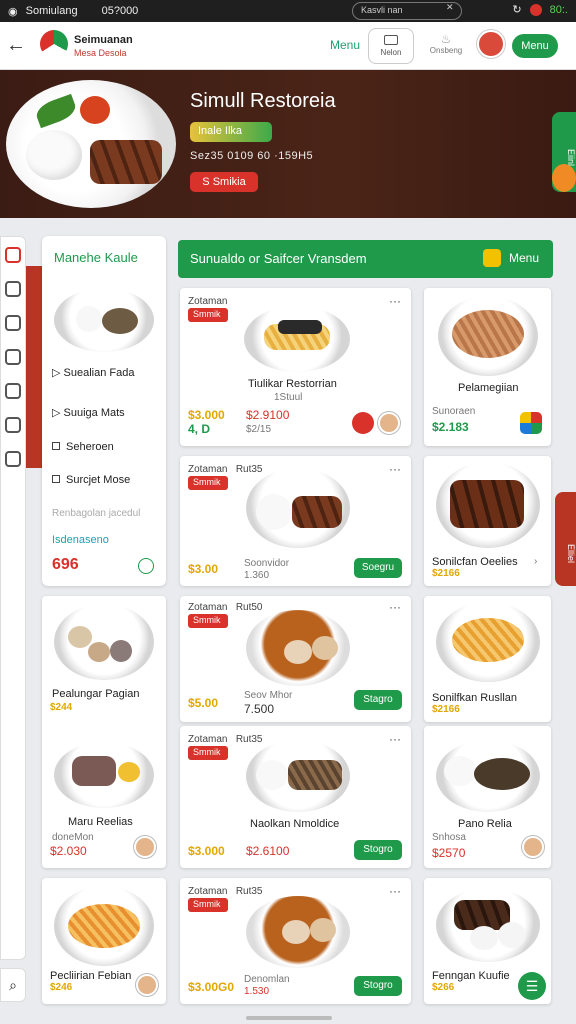  What do you see at coordinates (13, 255) in the screenshot?
I see `check-icon` at bounding box center [13, 255].